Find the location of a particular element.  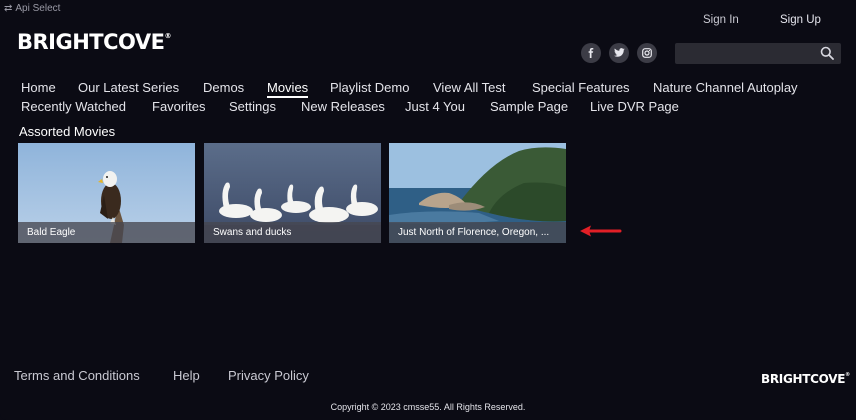

twitter-icon is located at coordinates (619, 53).